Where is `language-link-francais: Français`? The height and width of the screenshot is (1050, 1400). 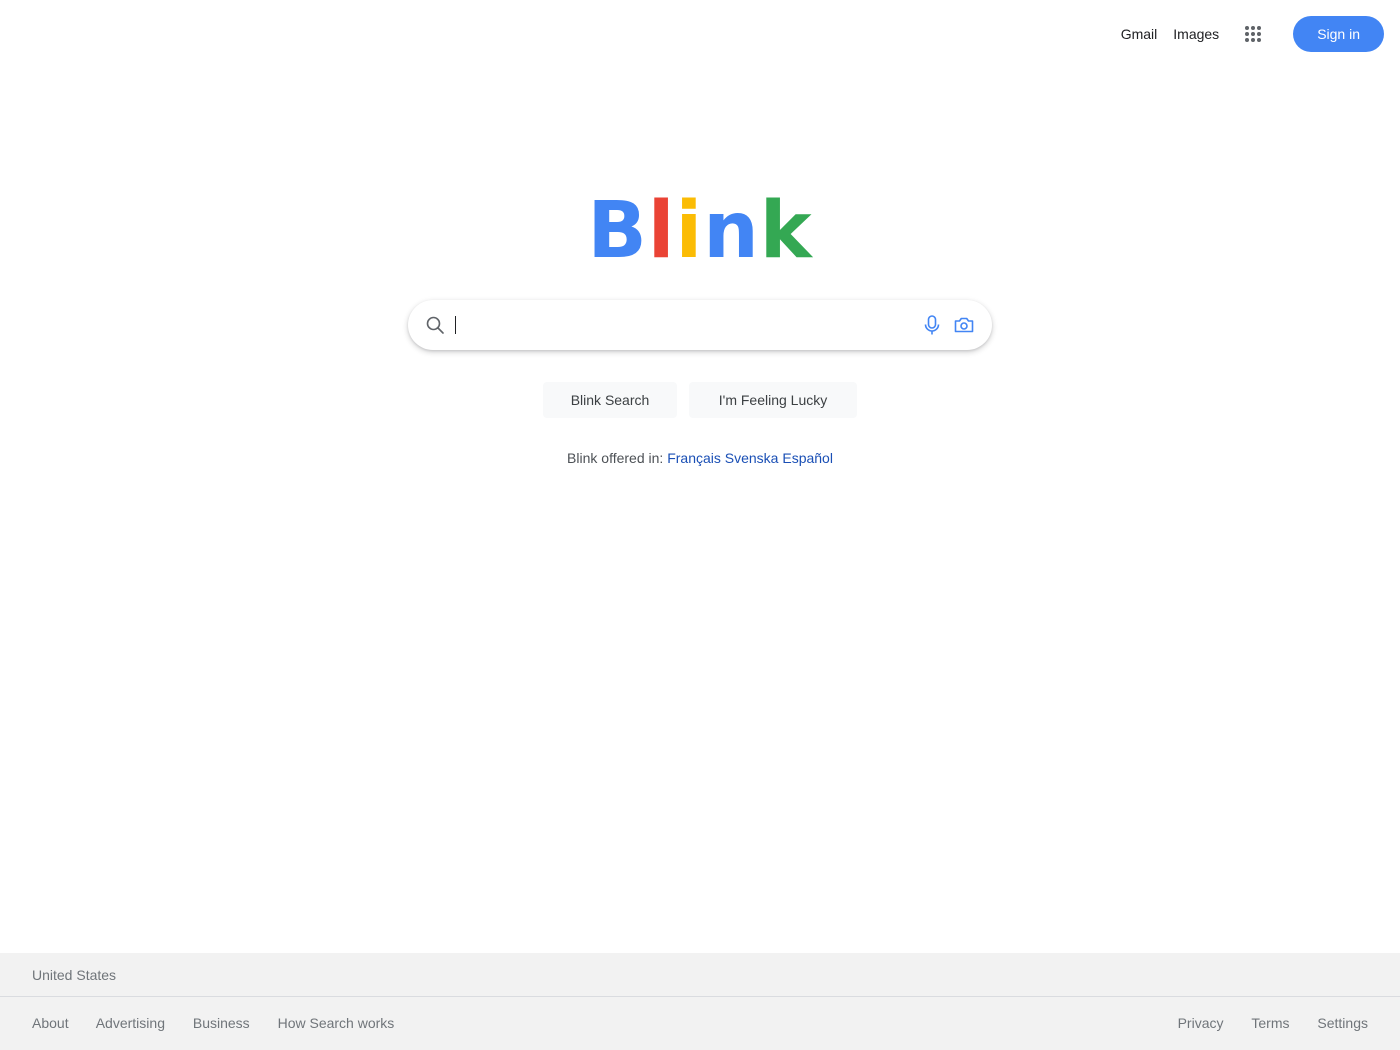
language-link-francais: Français is located at coordinates (694, 458).